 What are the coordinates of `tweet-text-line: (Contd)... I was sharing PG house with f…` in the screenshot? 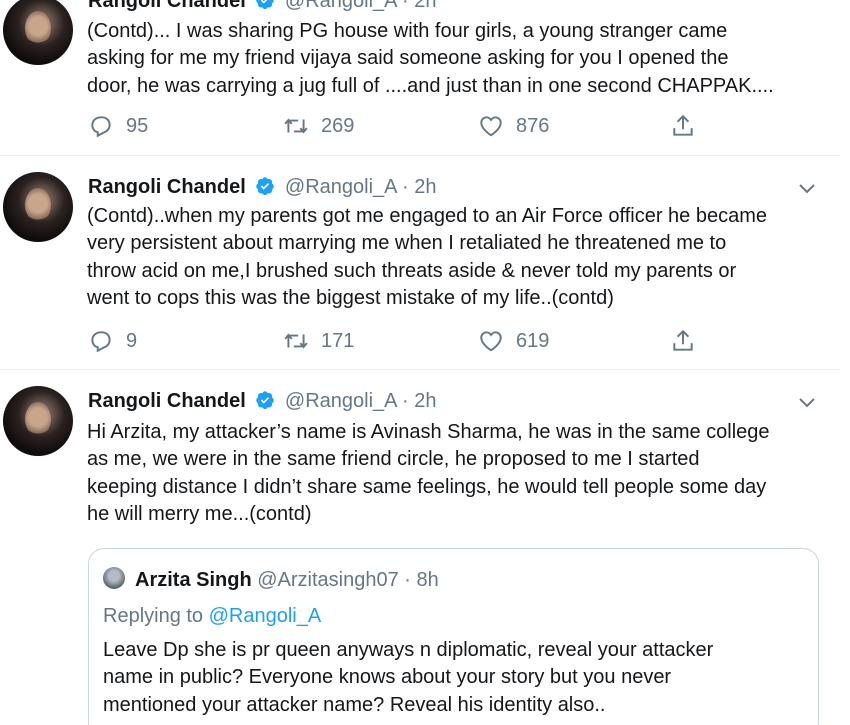 It's located at (407, 31).